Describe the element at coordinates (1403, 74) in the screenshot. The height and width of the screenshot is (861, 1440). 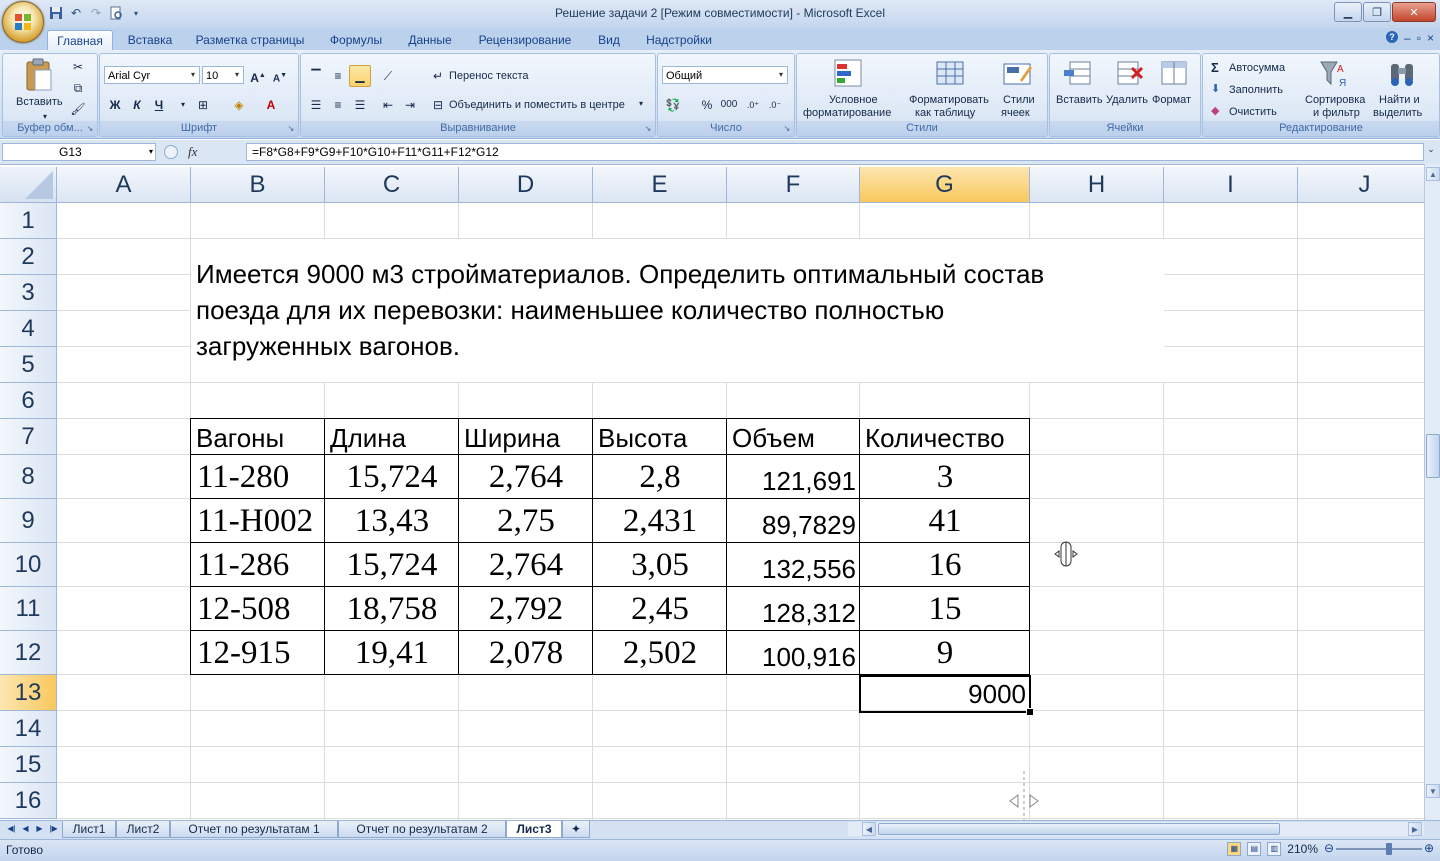
I see `binoculars-icon` at that location.